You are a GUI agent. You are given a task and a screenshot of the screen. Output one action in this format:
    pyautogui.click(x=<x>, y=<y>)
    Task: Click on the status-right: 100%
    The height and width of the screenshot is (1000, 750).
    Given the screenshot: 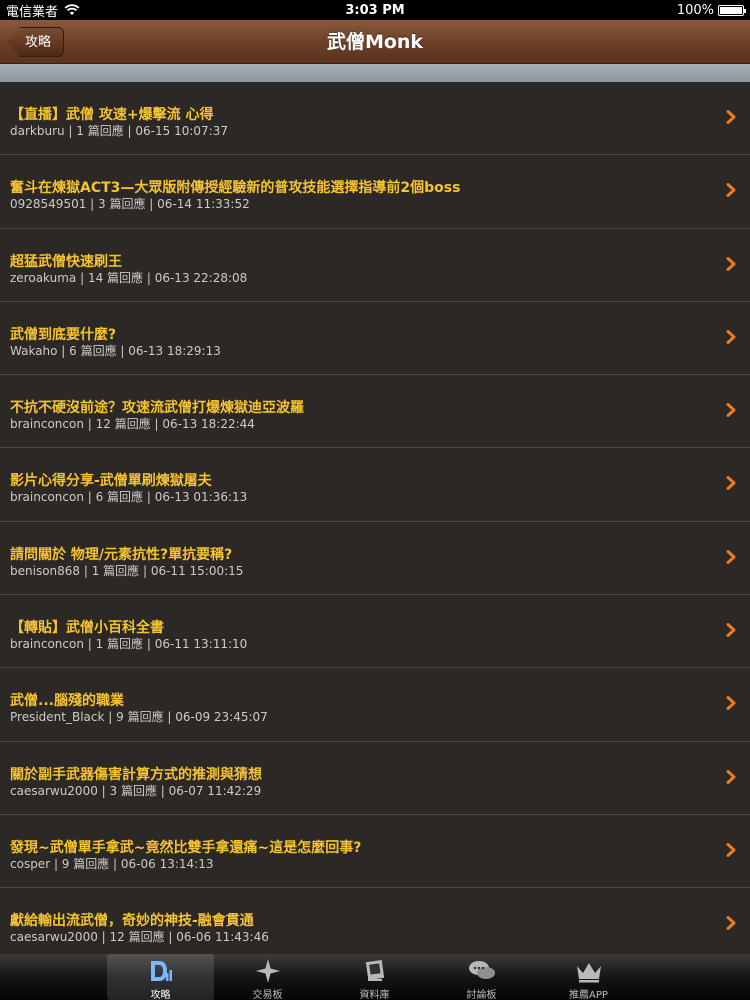 What is the action you would take?
    pyautogui.click(x=711, y=10)
    